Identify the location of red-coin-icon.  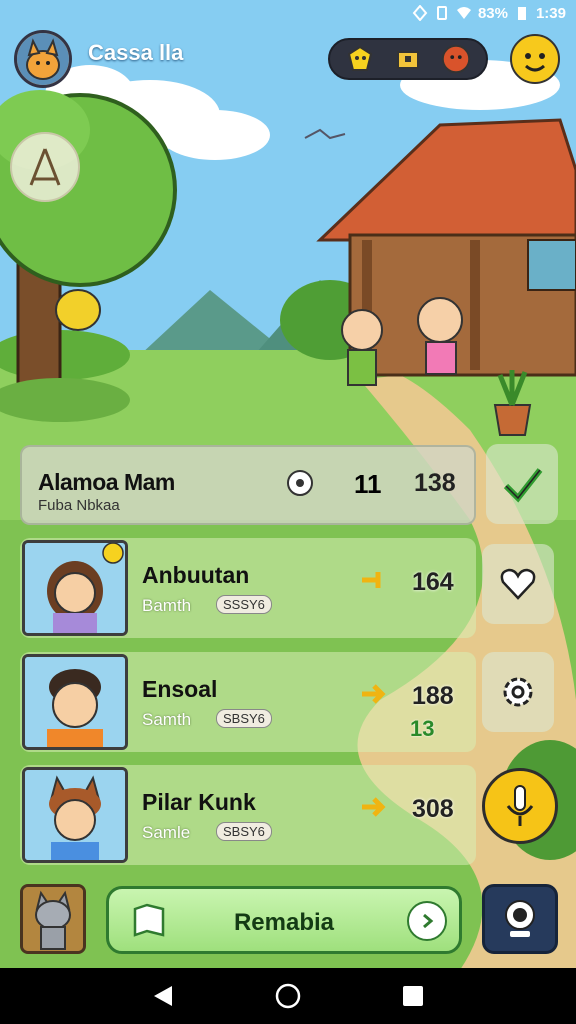
(456, 59).